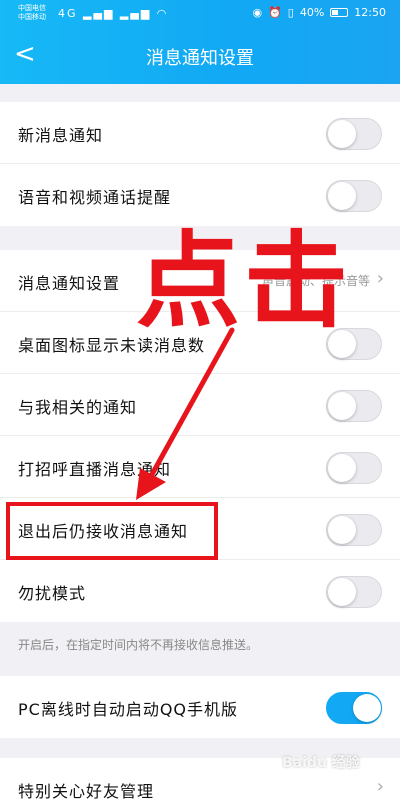  I want to click on vibrate-icon: ▯, so click(290, 12).